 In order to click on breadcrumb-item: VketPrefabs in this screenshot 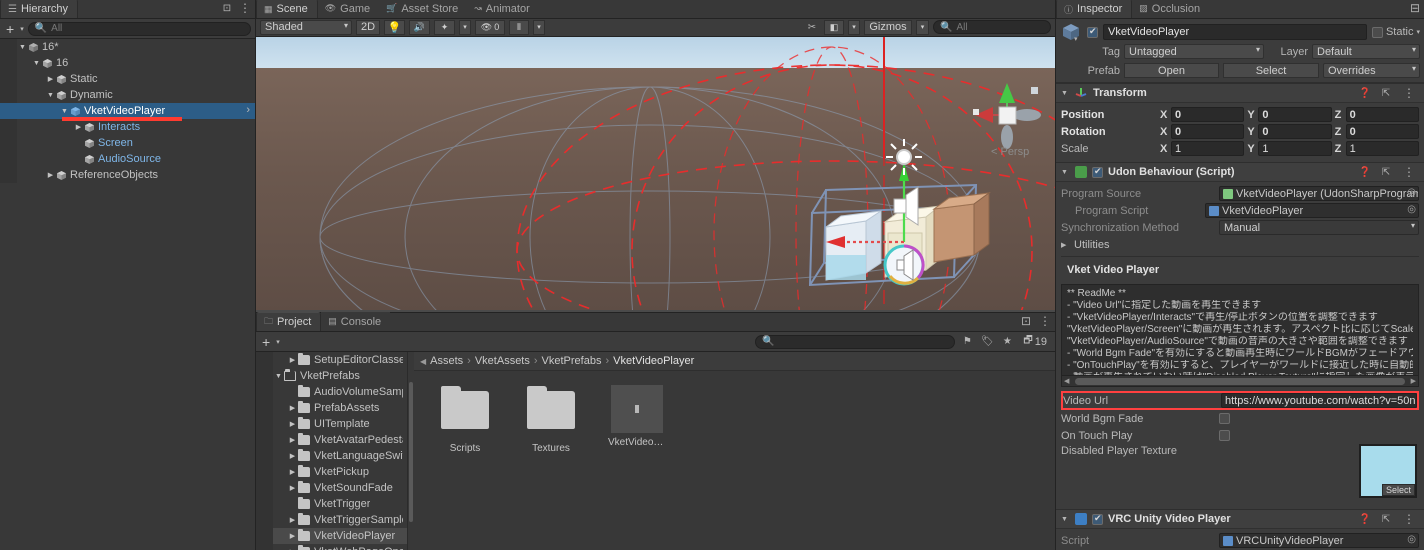, I will do `click(572, 361)`.